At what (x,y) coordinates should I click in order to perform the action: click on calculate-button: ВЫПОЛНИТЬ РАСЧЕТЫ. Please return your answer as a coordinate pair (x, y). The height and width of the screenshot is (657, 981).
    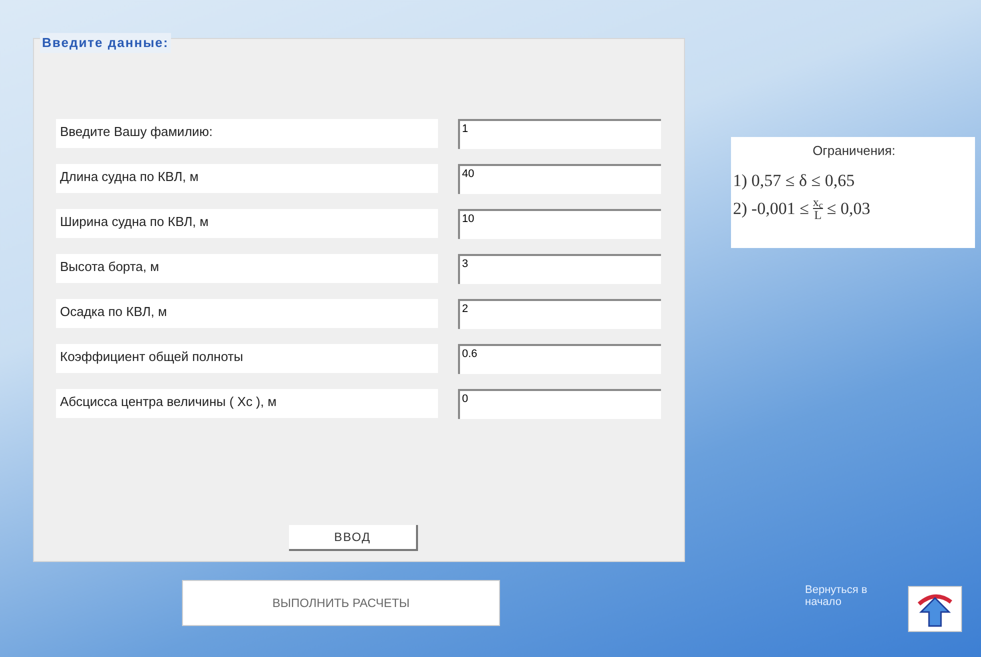
    Looking at the image, I should click on (341, 603).